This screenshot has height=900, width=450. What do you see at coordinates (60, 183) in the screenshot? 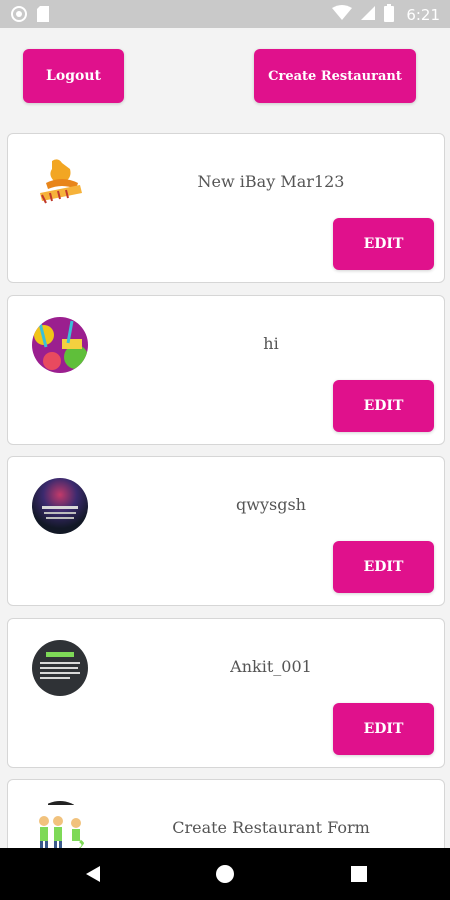
I see `restaurant-logo-image` at bounding box center [60, 183].